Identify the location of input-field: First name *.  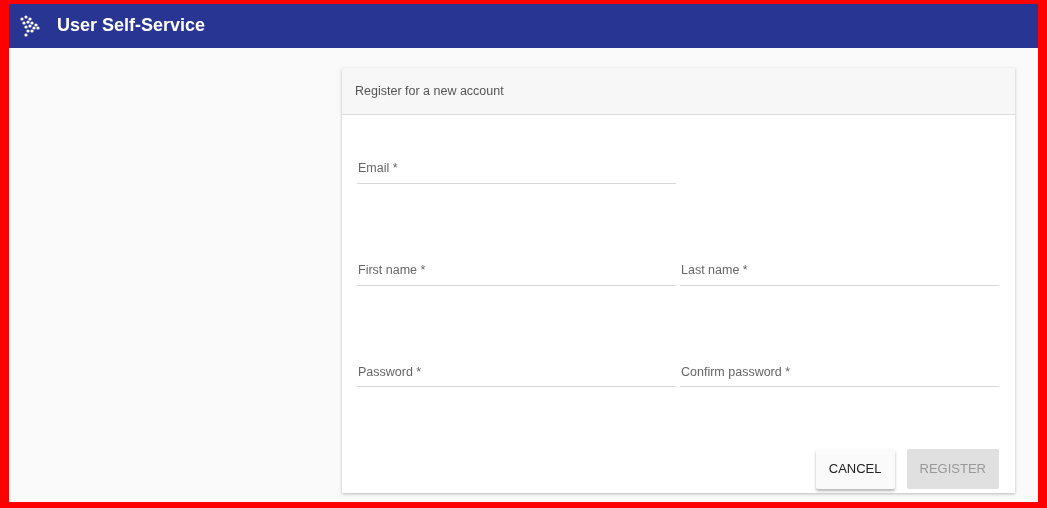
(516, 271).